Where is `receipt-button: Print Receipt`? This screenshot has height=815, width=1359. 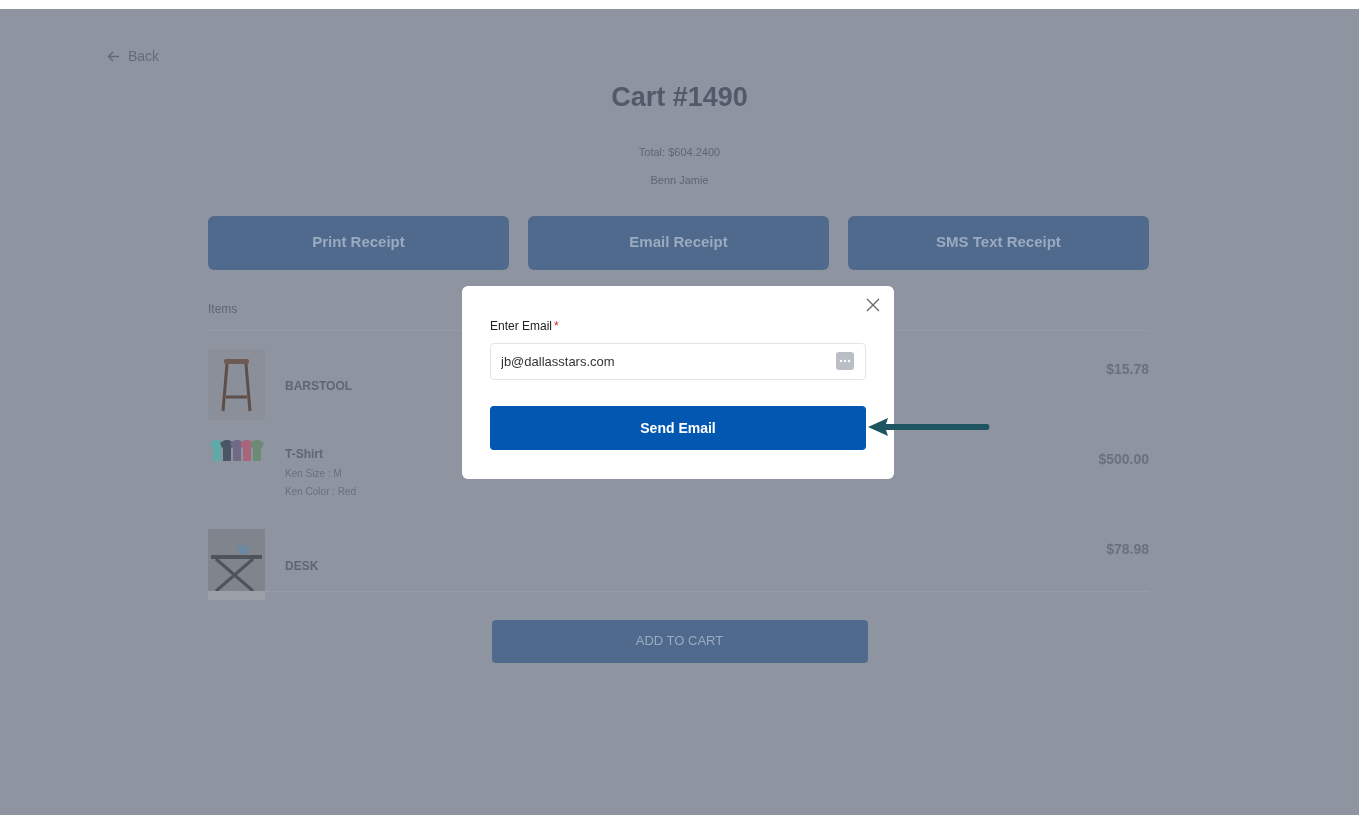
receipt-button: Print Receipt is located at coordinates (358, 242).